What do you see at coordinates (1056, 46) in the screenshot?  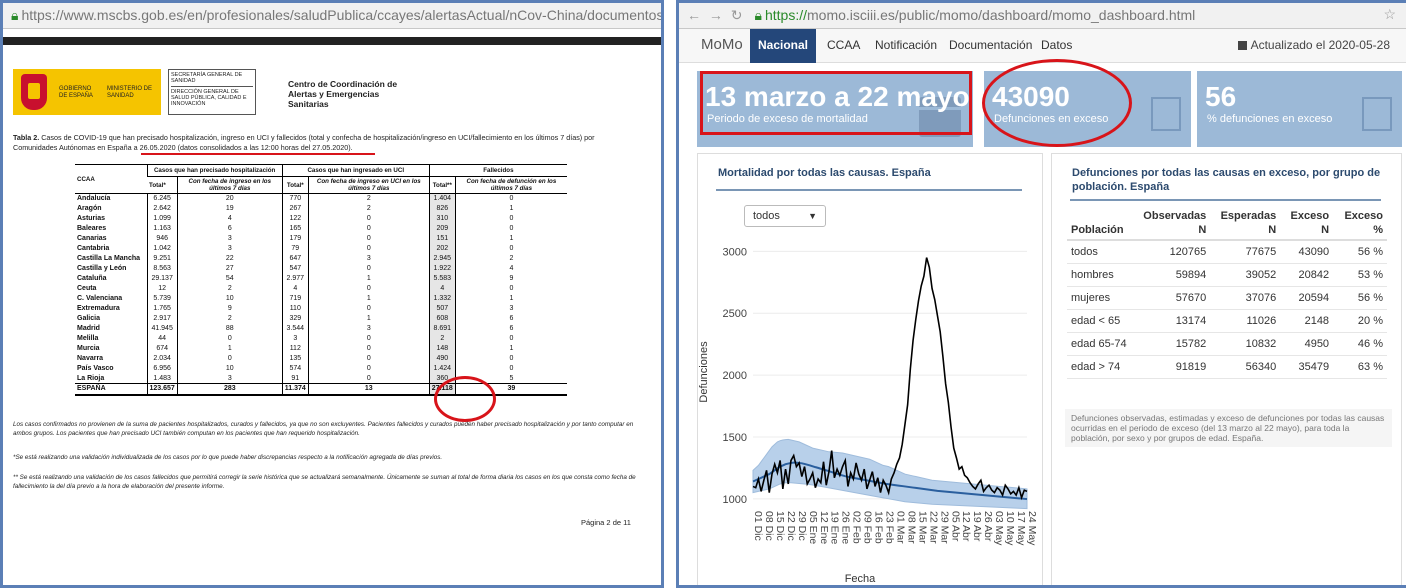 I see `nav-datos: Datos` at bounding box center [1056, 46].